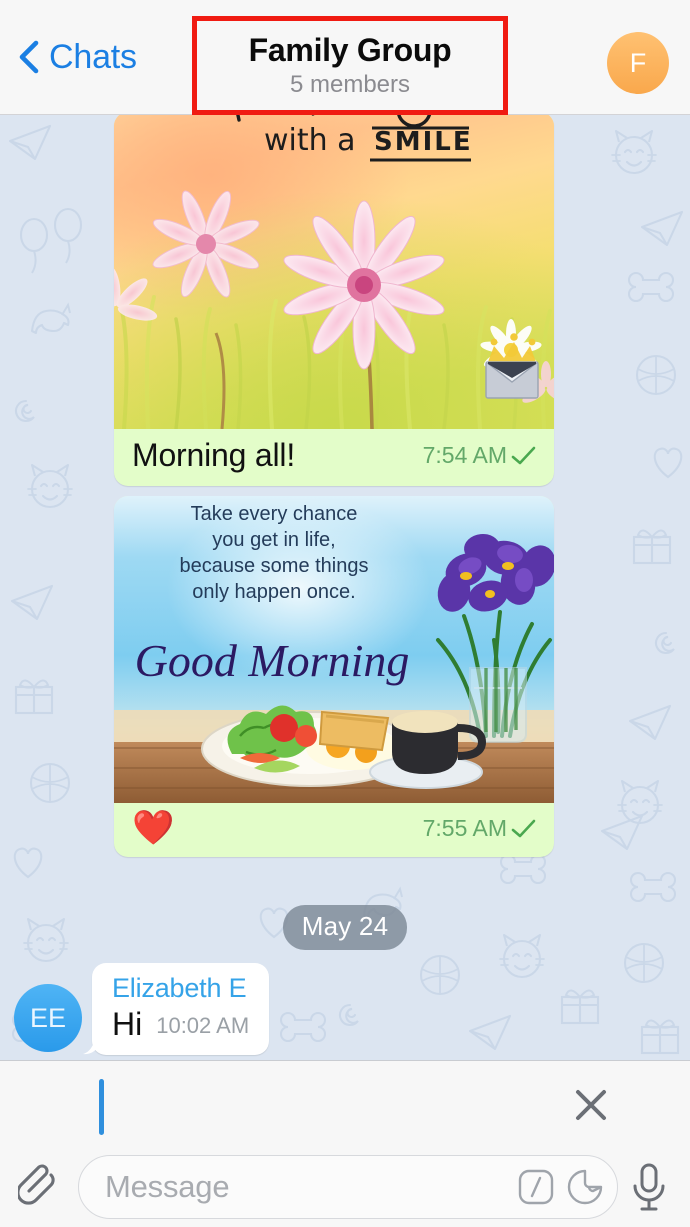 This screenshot has width=690, height=1227. I want to click on message-caption: Morning all!, so click(214, 455).